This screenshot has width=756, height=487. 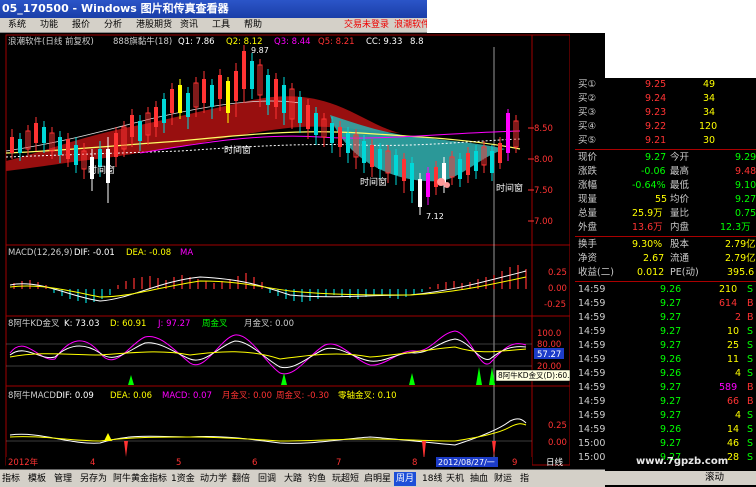 What do you see at coordinates (101, 170) in the screenshot?
I see `time-window-label-1: 时间窗` at bounding box center [101, 170].